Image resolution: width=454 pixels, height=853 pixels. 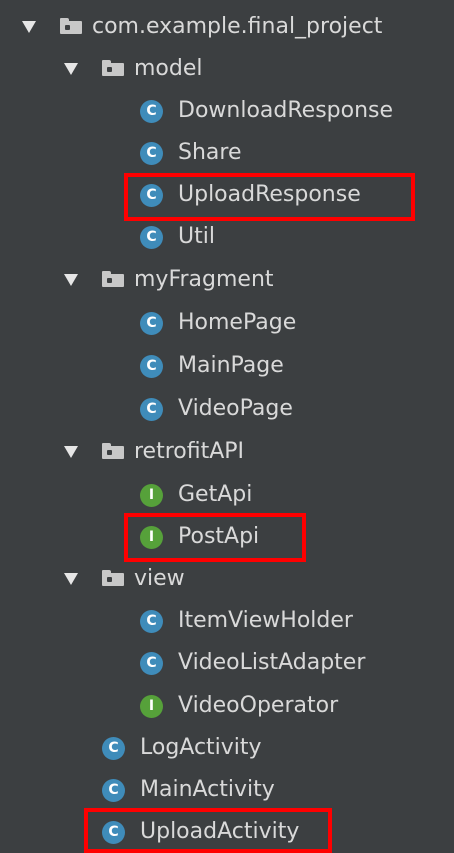 I want to click on tree-node-downloadresponse: C DownloadResponse, so click(x=227, y=111).